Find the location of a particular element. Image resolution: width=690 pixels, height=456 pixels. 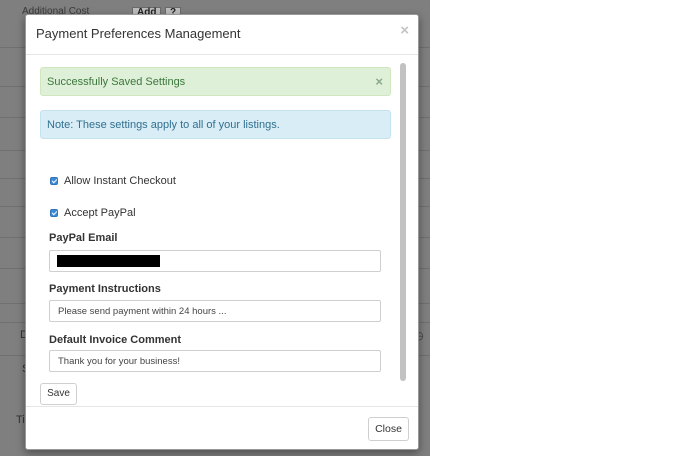

scrollbar-thumb is located at coordinates (403, 222).